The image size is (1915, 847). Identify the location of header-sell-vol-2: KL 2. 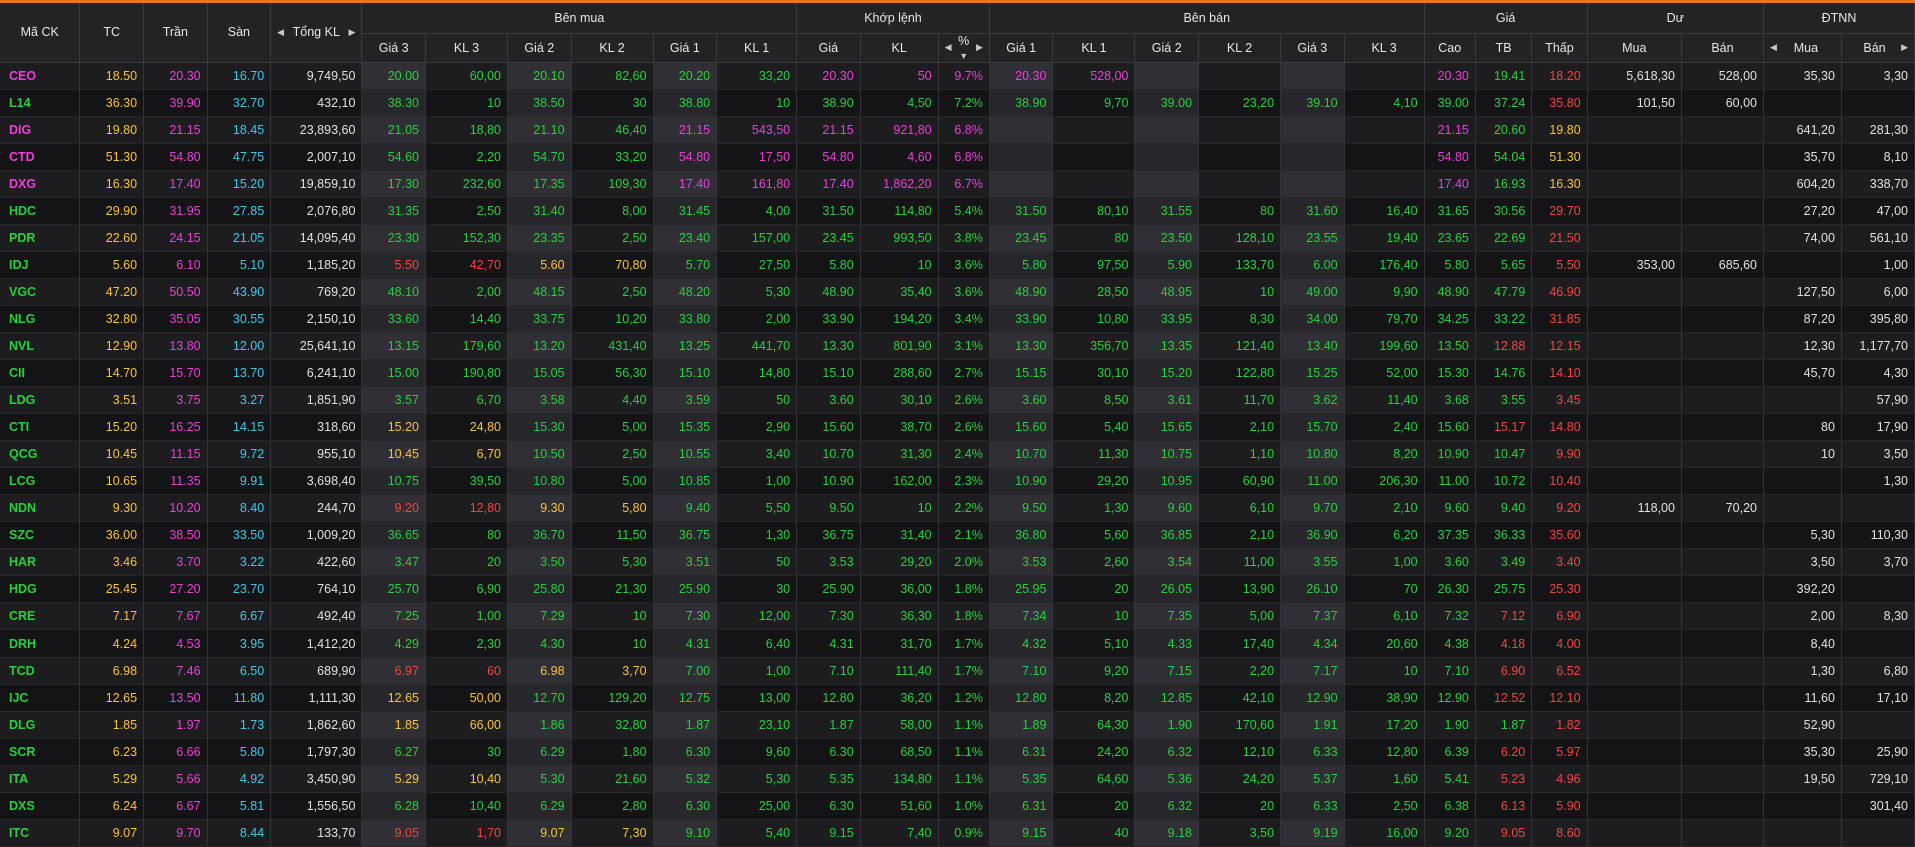
(1240, 48).